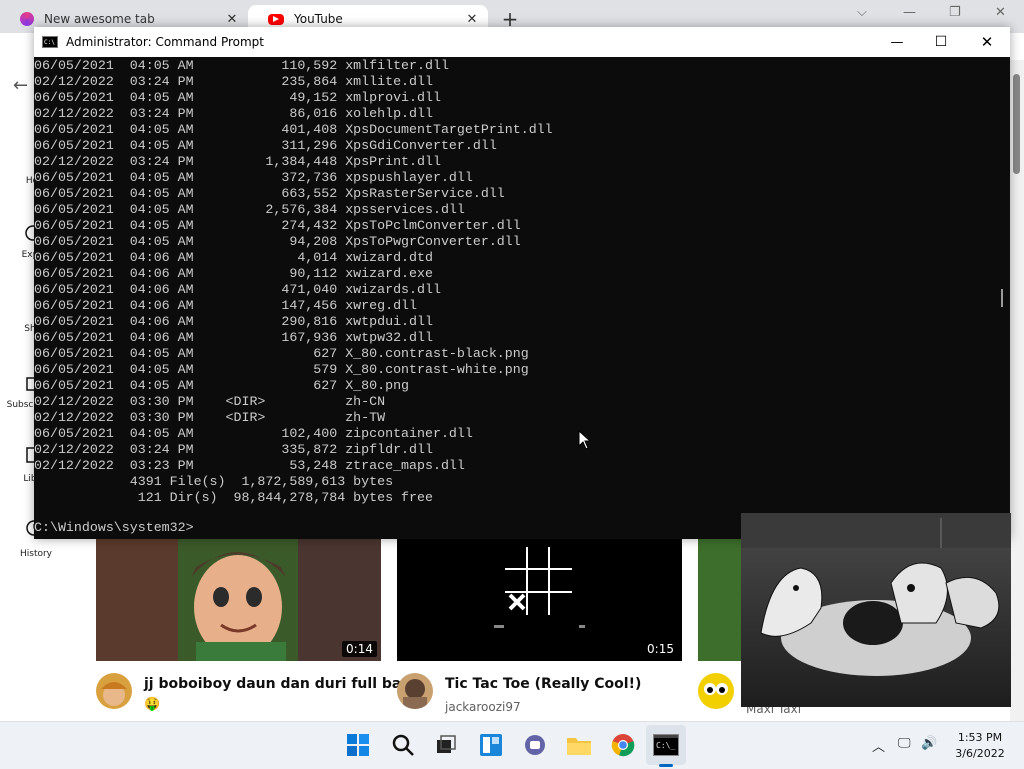 This screenshot has height=769, width=1024. I want to click on video-duration: 0:15, so click(660, 649).